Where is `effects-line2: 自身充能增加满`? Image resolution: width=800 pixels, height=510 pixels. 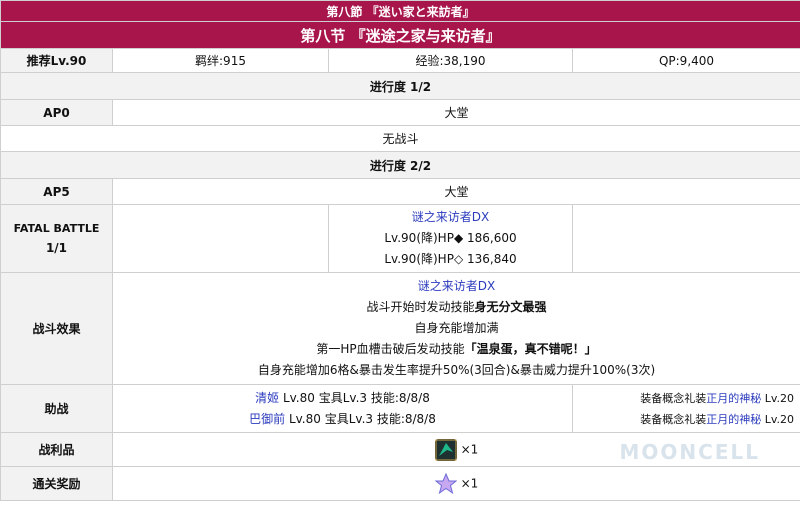
effects-line2: 自身充能增加满 is located at coordinates (456, 328).